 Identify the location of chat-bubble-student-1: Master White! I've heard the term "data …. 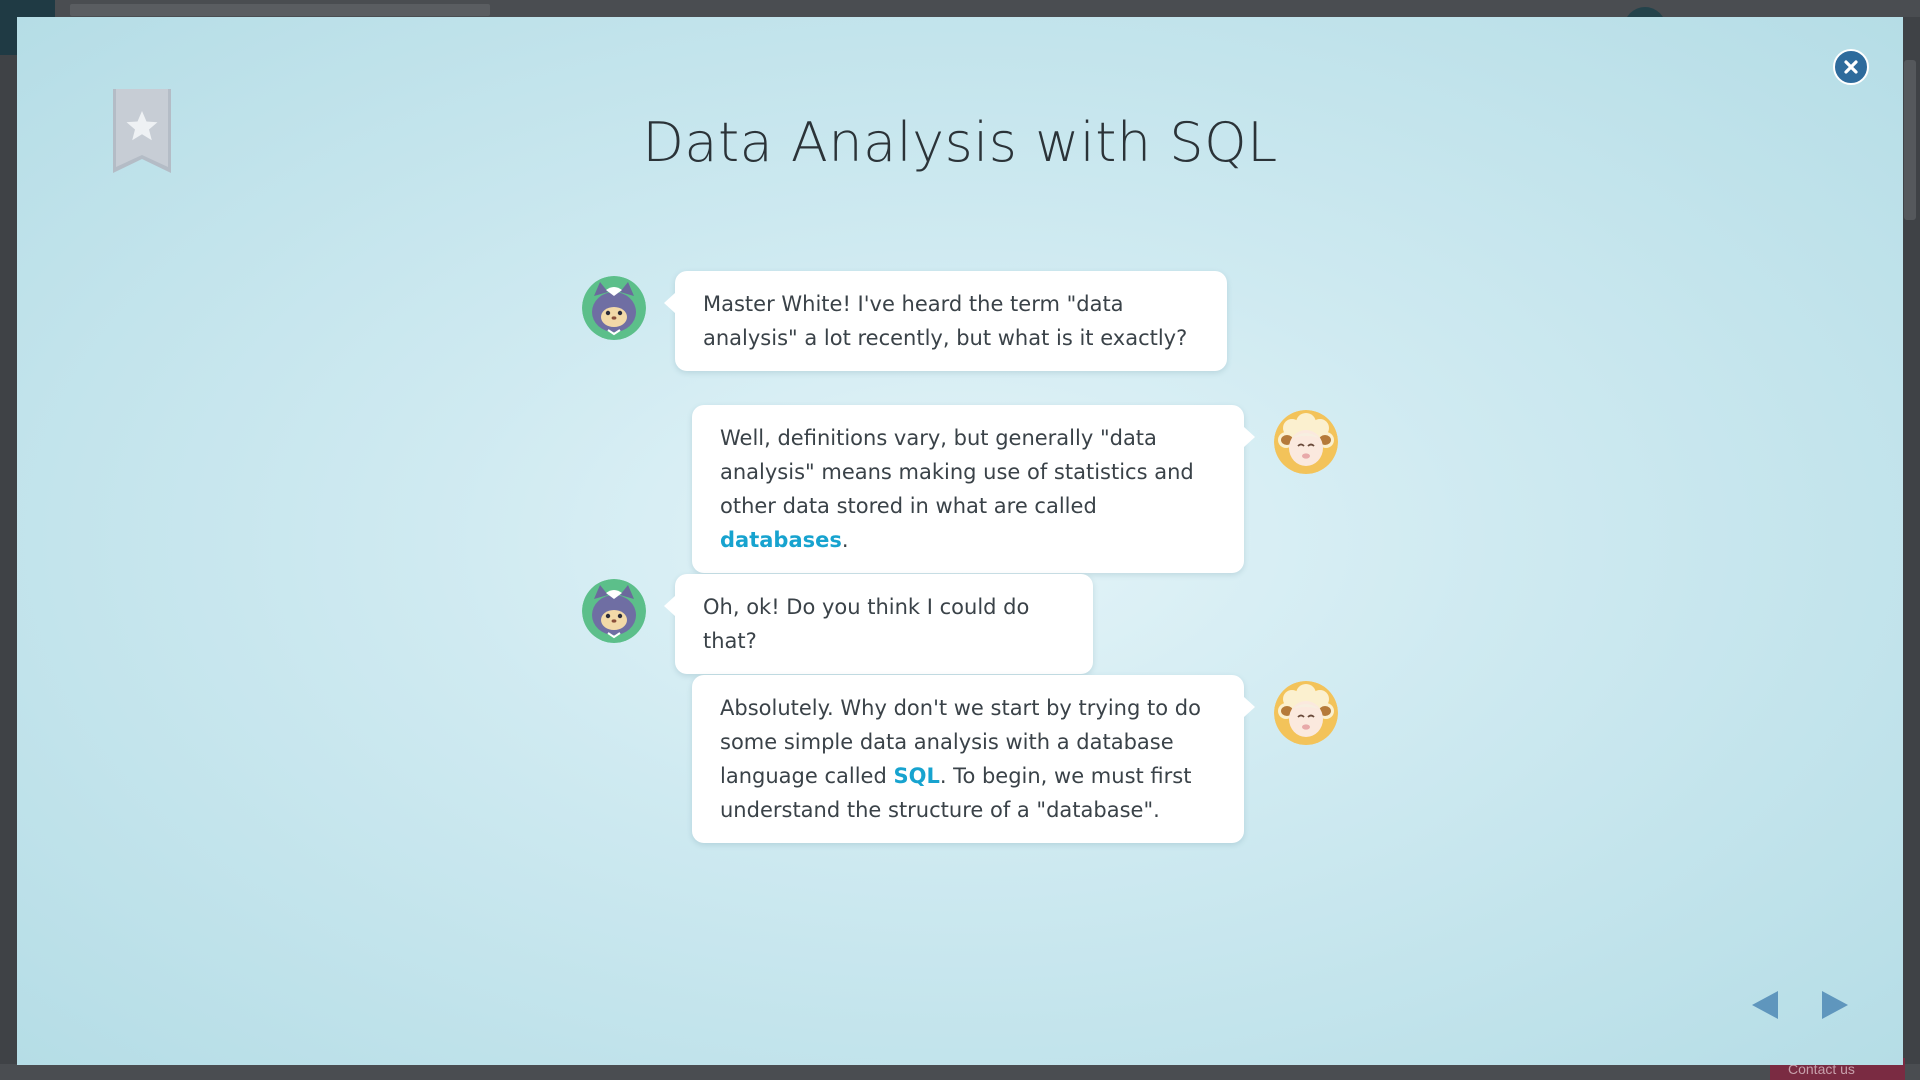
(945, 321).